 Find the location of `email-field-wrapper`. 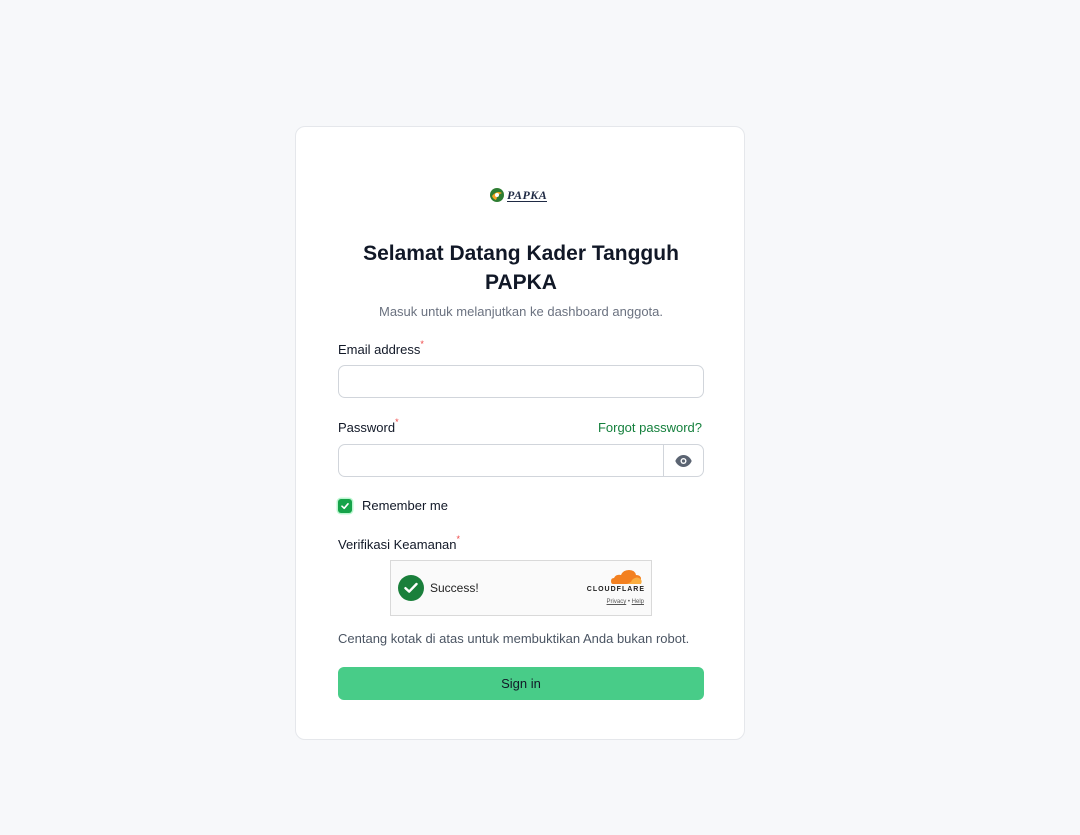

email-field-wrapper is located at coordinates (521, 381).